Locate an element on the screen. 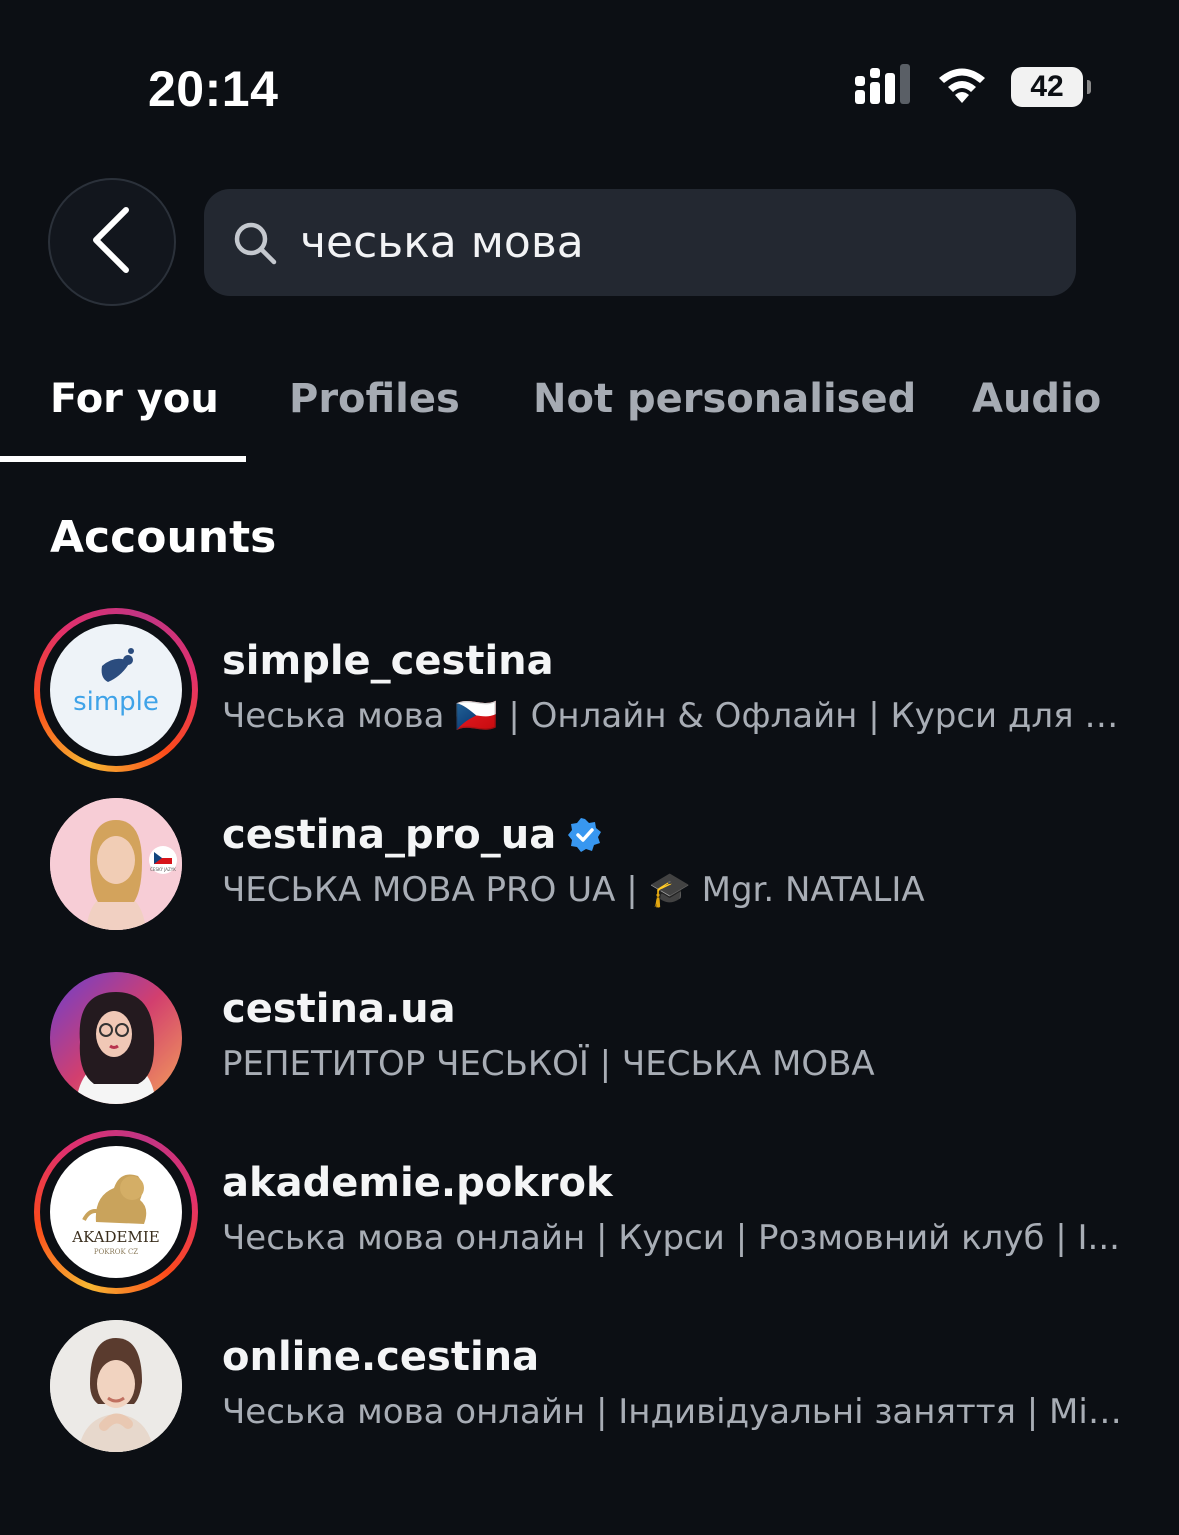 The height and width of the screenshot is (1535, 1179). wifi-icon is located at coordinates (962, 87).